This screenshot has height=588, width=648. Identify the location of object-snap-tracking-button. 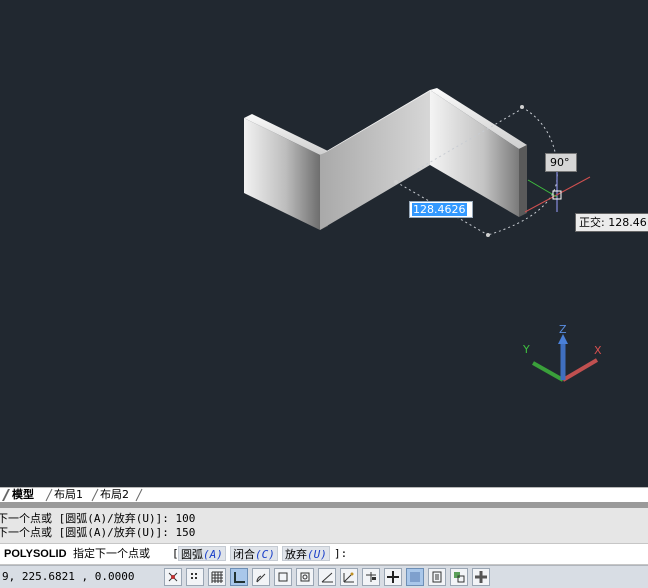
(327, 577).